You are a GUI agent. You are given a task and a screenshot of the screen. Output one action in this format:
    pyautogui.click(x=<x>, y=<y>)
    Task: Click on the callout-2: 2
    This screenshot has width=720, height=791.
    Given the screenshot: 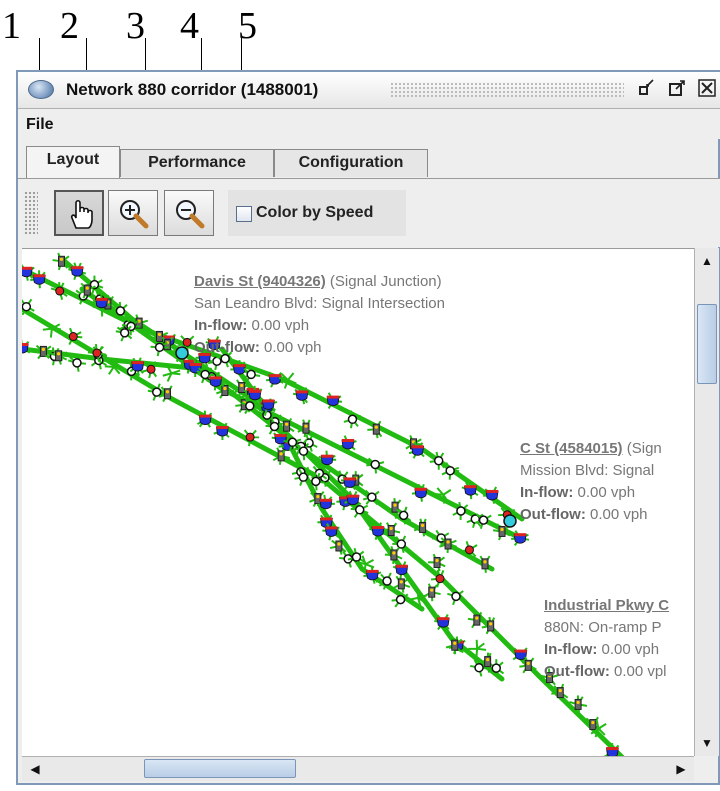 What is the action you would take?
    pyautogui.click(x=69, y=26)
    